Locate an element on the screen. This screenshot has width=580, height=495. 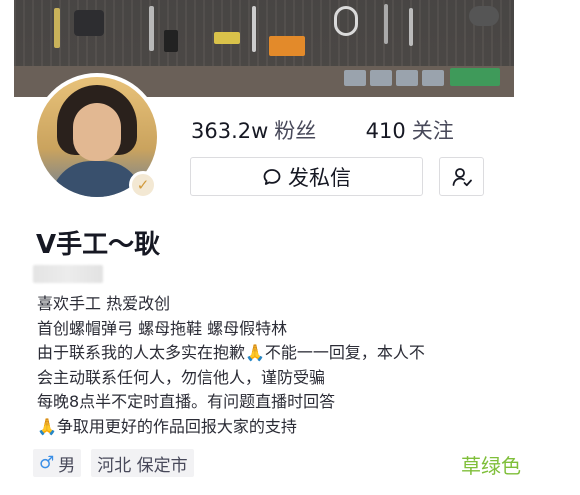
following-count: 410 is located at coordinates (385, 131).